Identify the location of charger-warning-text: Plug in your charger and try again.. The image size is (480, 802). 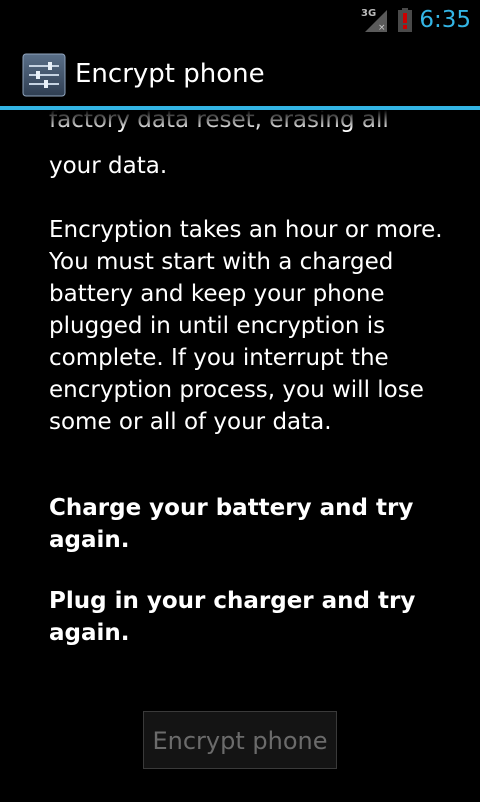
(232, 617).